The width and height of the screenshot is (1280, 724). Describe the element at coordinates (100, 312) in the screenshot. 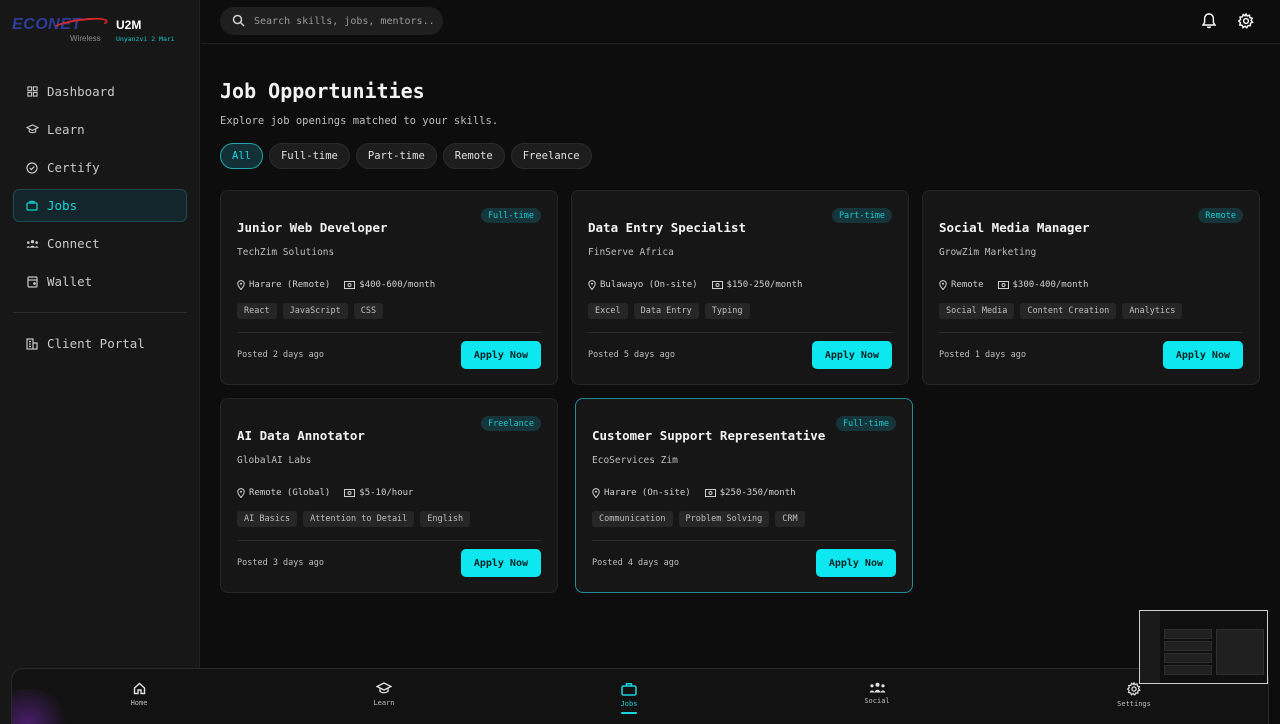

I see `sidebar-divider` at that location.